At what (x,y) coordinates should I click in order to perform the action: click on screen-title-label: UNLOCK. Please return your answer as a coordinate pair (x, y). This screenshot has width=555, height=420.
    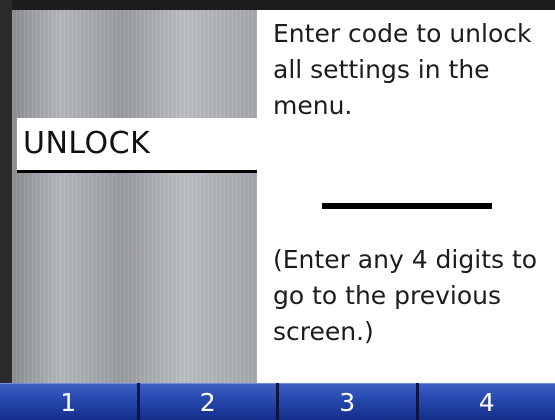
    Looking at the image, I should click on (87, 143).